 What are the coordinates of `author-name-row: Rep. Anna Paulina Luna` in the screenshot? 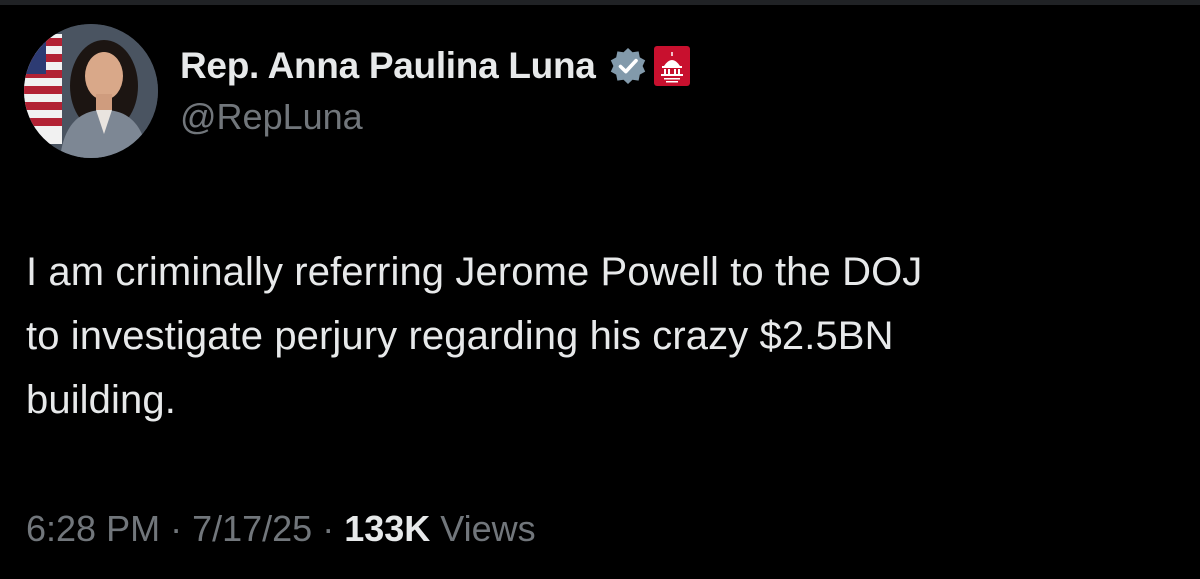 It's located at (435, 66).